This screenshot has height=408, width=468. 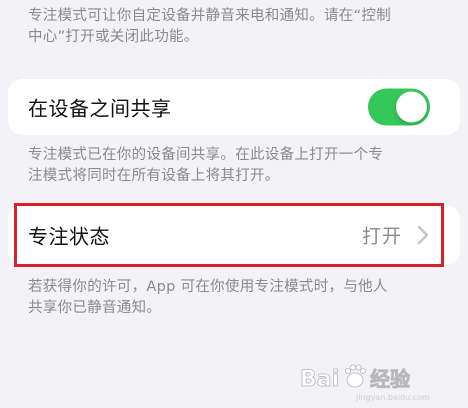 What do you see at coordinates (206, 155) in the screenshot?
I see `share-description-line-1: 专注模式已在你的设备间共享。在此设备上打开一个专` at bounding box center [206, 155].